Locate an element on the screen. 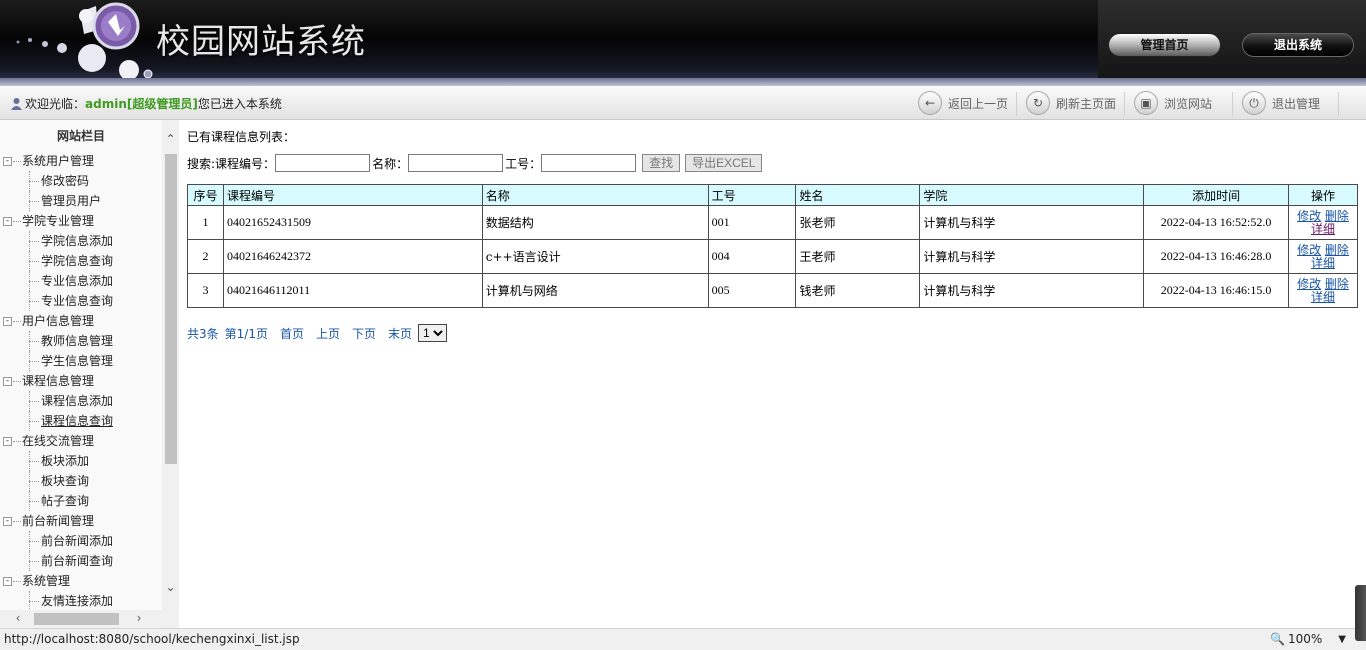 This screenshot has height=650, width=1366. last-page-link: 末页 is located at coordinates (400, 333).